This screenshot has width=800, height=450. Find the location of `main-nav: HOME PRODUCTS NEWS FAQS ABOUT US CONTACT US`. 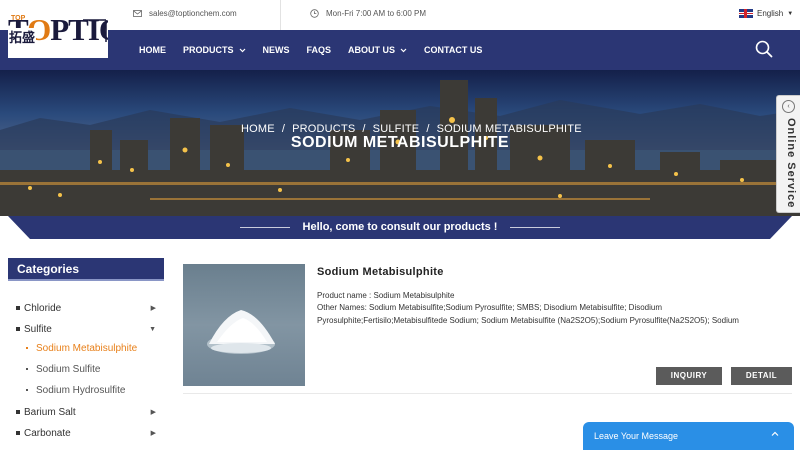

main-nav: HOME PRODUCTS NEWS FAQS ABOUT US CONTACT US is located at coordinates (400, 50).